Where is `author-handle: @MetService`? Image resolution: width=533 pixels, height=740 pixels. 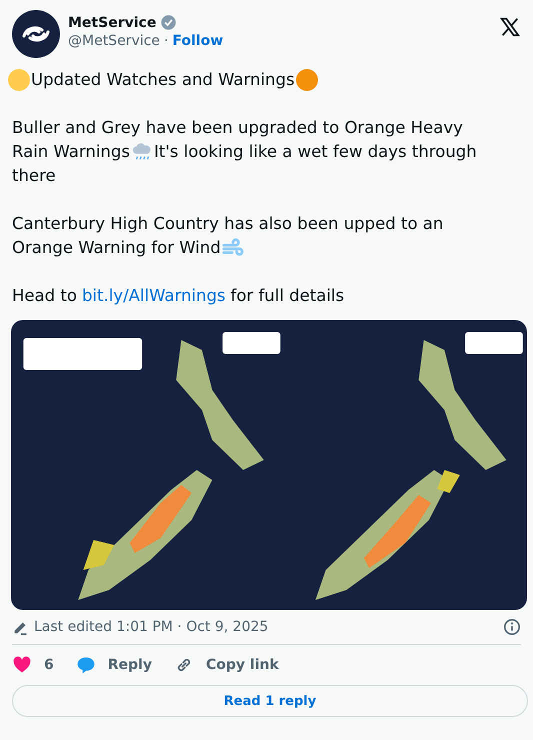 author-handle: @MetService is located at coordinates (114, 41).